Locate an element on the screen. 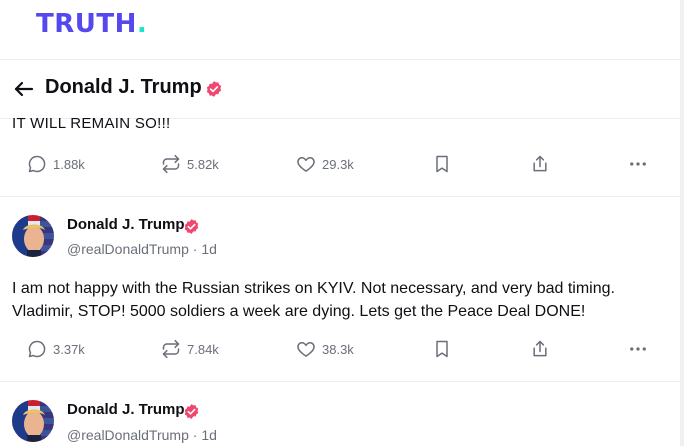 The width and height of the screenshot is (684, 446). like-button: 29.3k is located at coordinates (325, 164).